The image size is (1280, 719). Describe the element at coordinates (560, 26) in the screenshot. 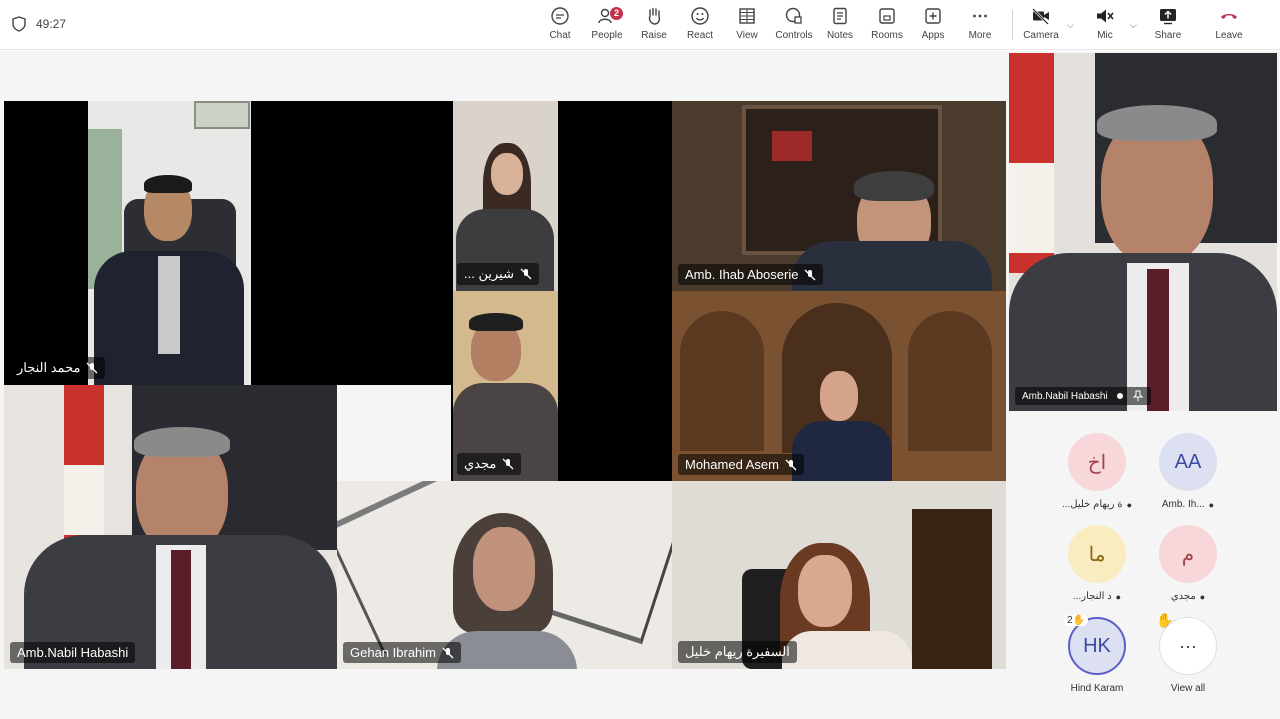

I see `chat-button: Chat` at that location.